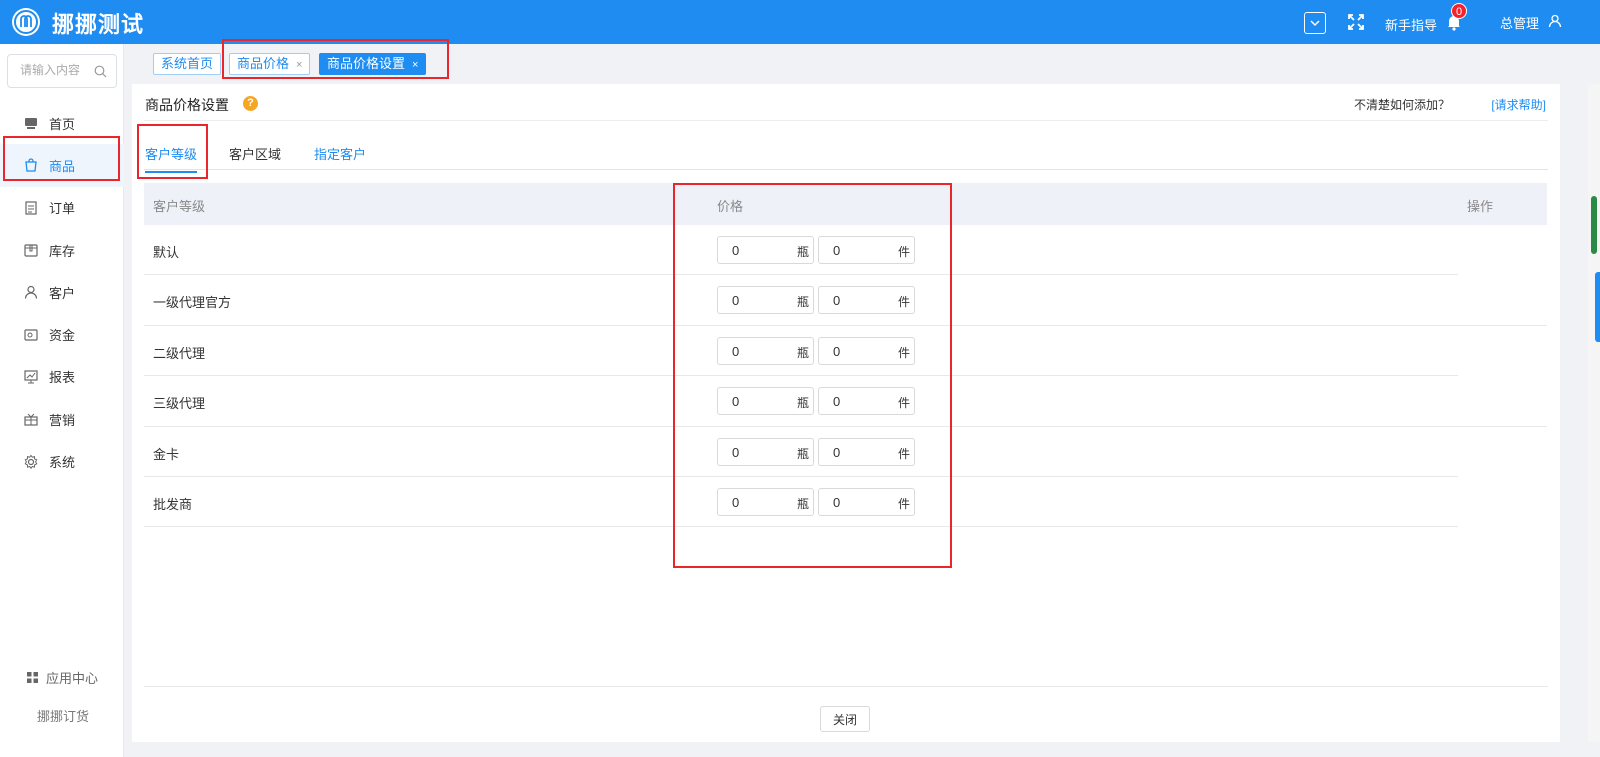 The width and height of the screenshot is (1600, 757). I want to click on table-row: 金卡 瓶 件, so click(845, 451).